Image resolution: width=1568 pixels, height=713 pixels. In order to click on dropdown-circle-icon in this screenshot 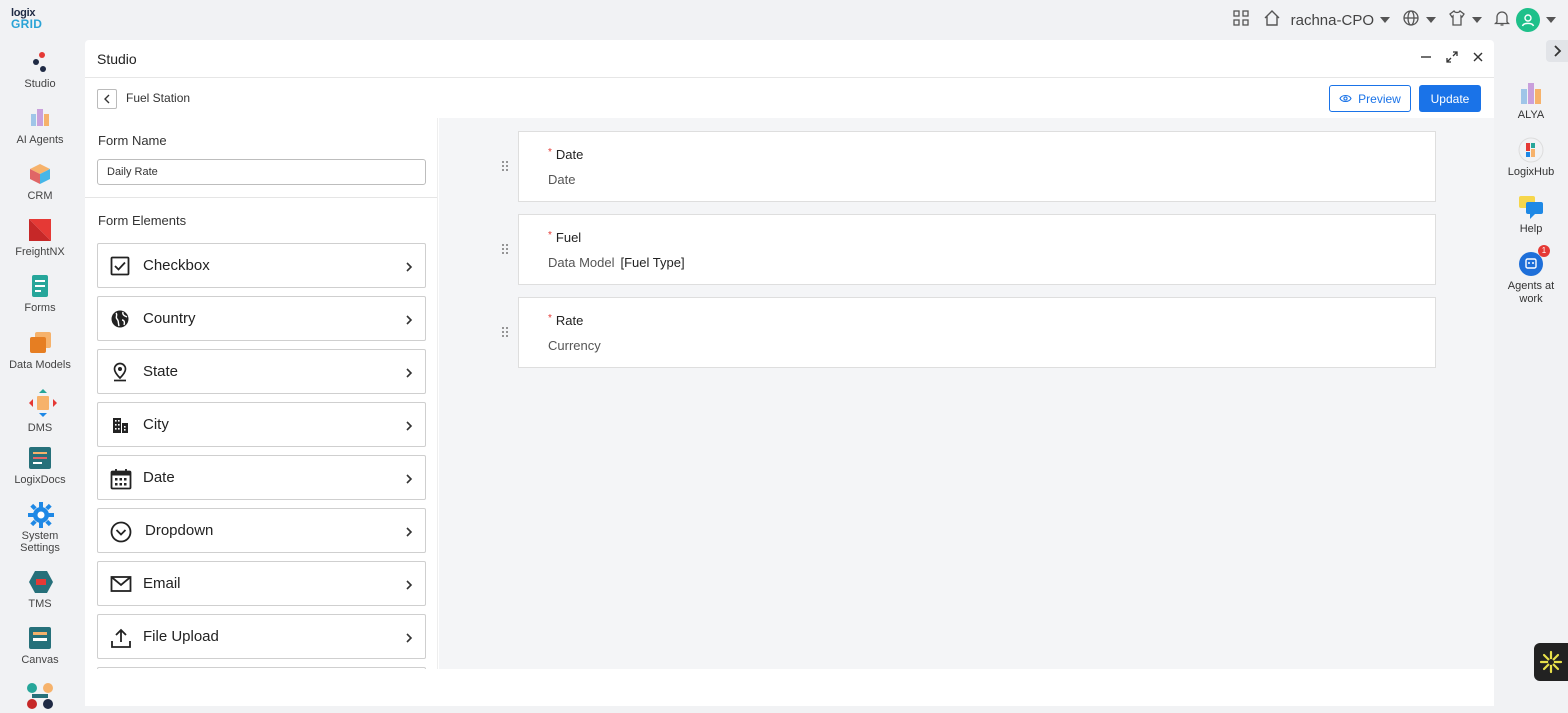, I will do `click(121, 532)`.